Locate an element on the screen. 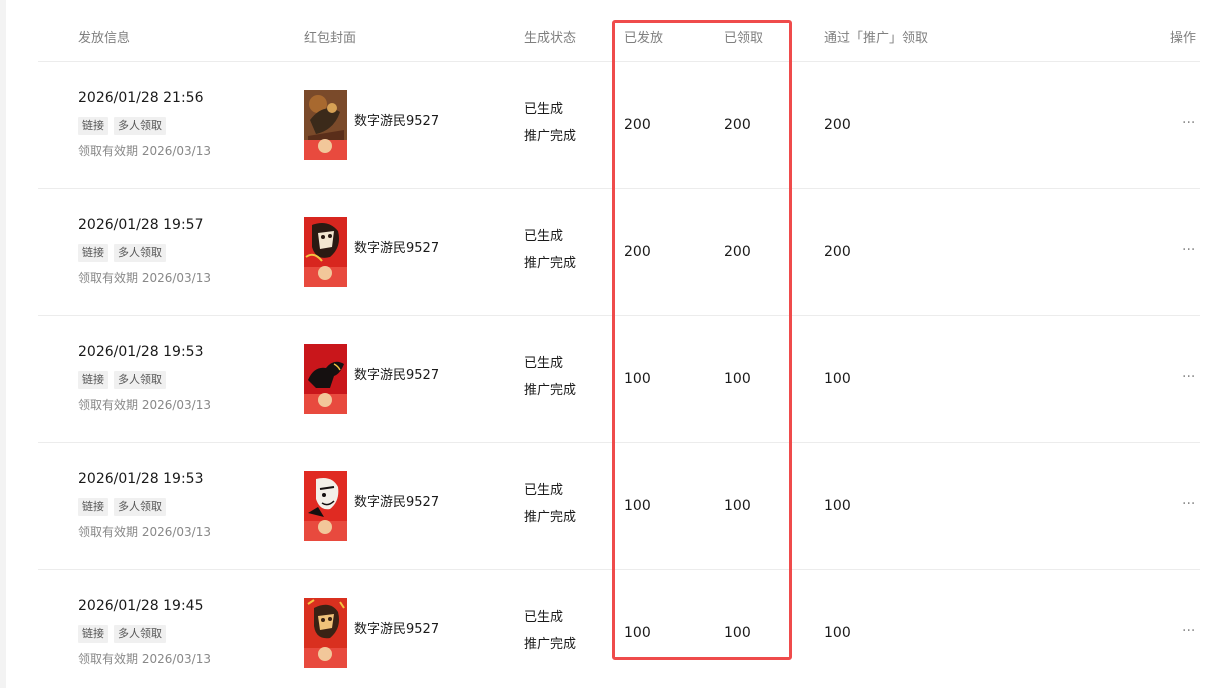 This screenshot has width=1226, height=697. issue-datetime: 2026/01/28 19:45 is located at coordinates (141, 606).